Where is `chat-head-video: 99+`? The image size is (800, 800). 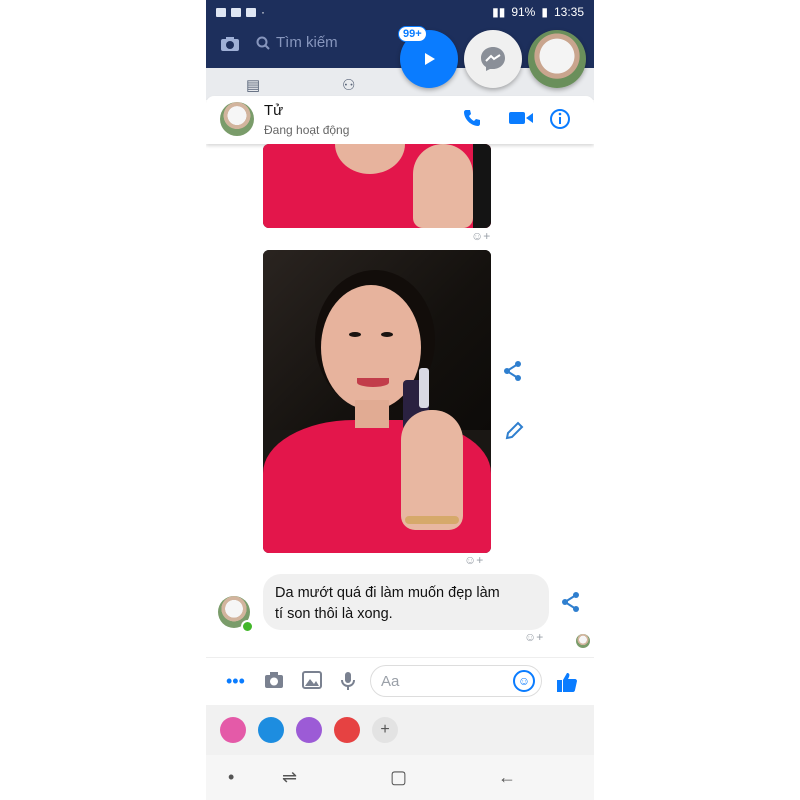 chat-head-video: 99+ is located at coordinates (428, 57).